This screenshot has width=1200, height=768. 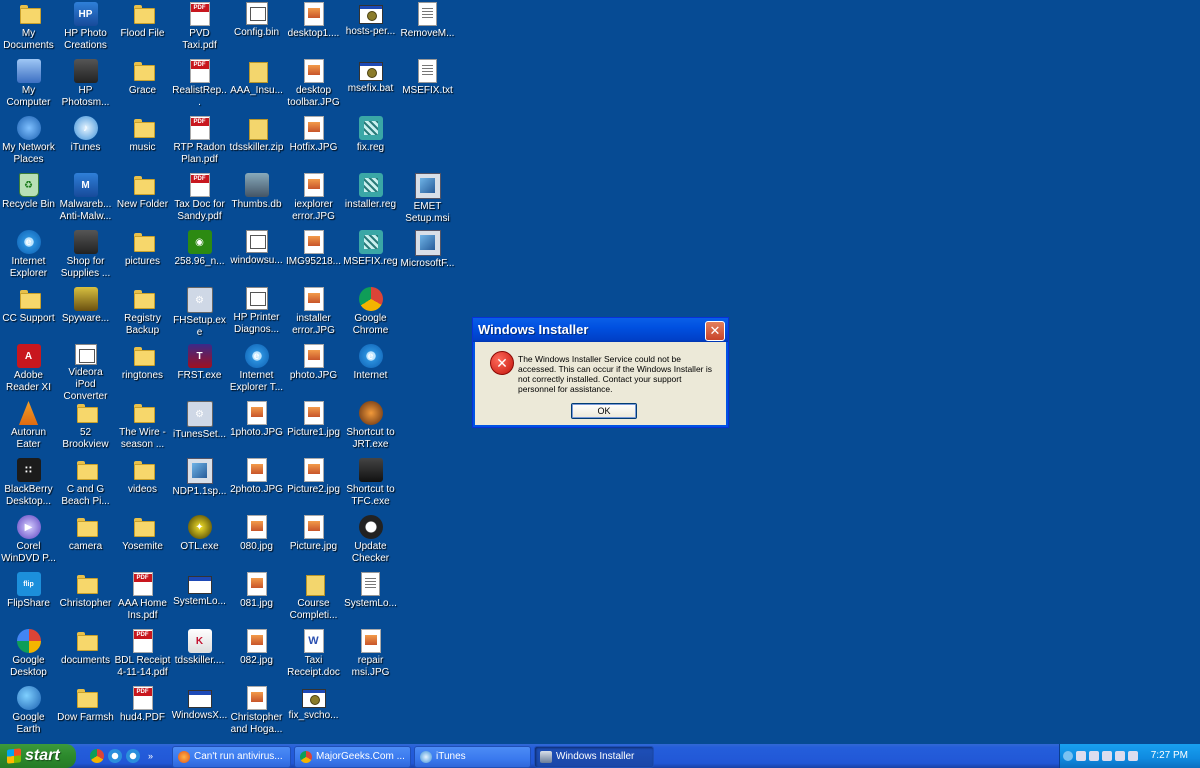 What do you see at coordinates (427, 199) in the screenshot?
I see `desktop-icon: EMET Setup.msi` at bounding box center [427, 199].